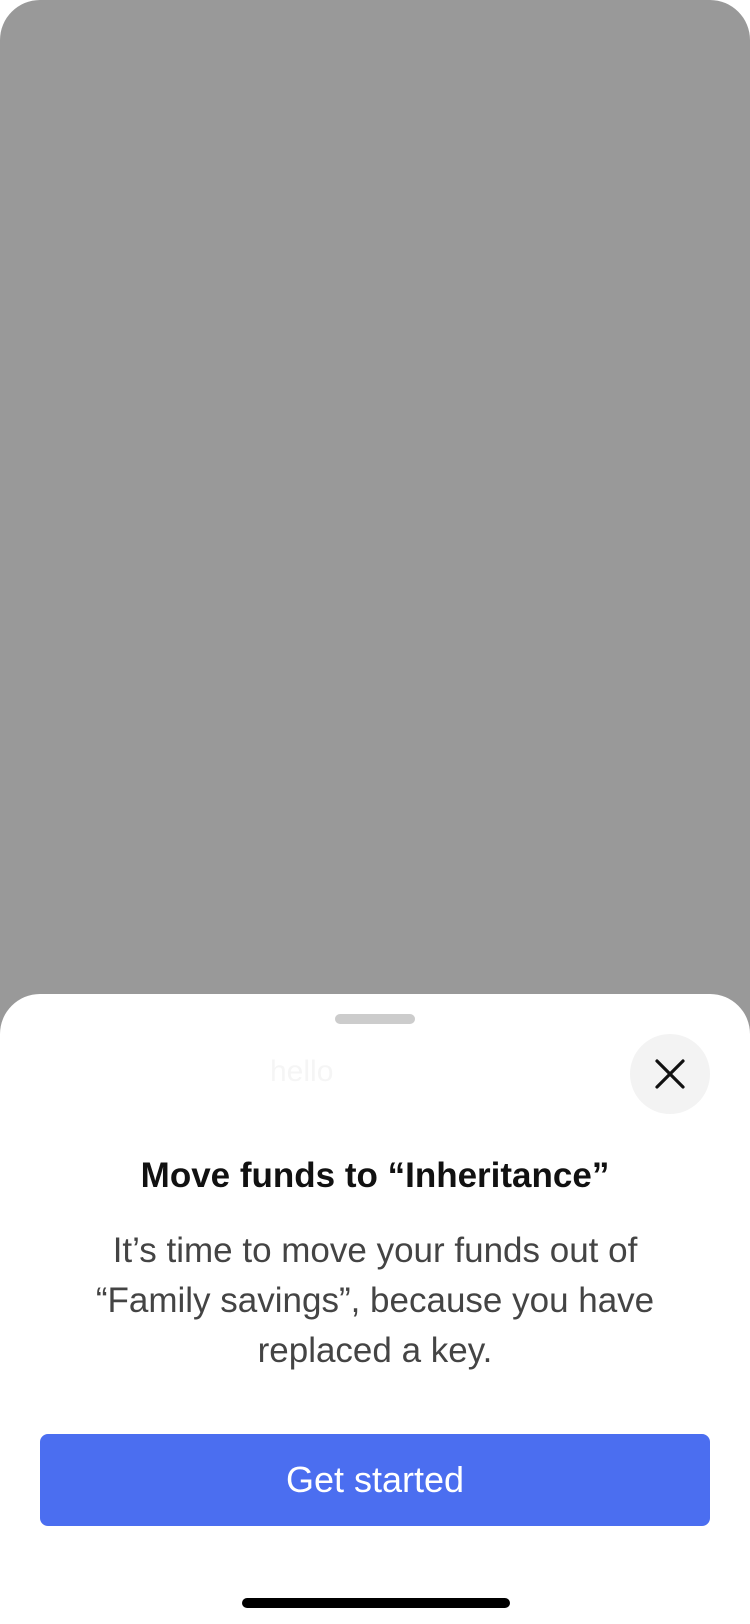 Image resolution: width=750 pixels, height=1624 pixels. Describe the element at coordinates (376, 1603) in the screenshot. I see `home-indicator` at that location.